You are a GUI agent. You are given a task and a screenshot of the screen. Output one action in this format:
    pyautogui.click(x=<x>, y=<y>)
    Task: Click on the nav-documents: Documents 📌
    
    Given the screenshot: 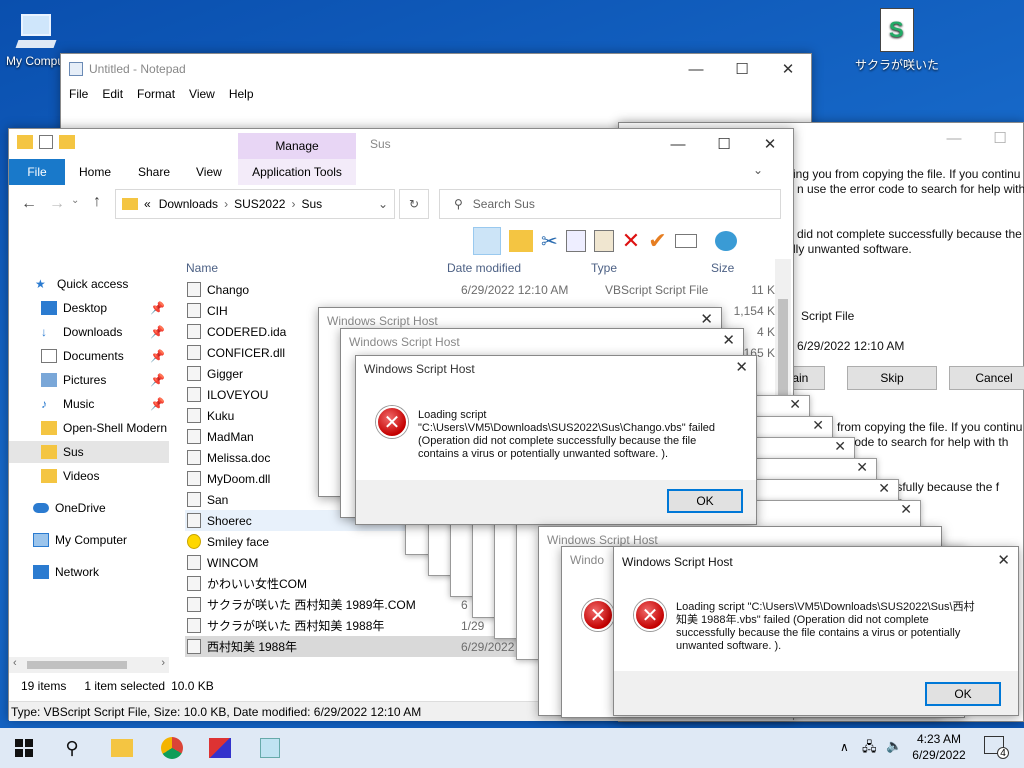 What is the action you would take?
    pyautogui.click(x=89, y=356)
    